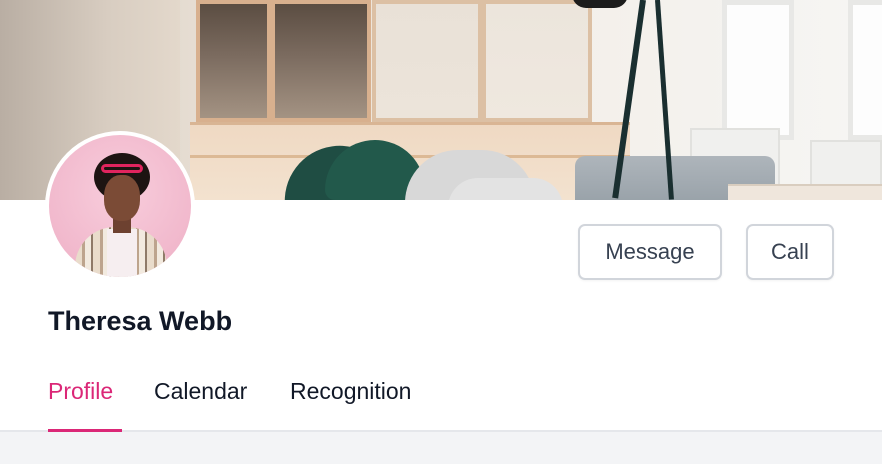 This screenshot has width=882, height=464. What do you see at coordinates (805, 192) in the screenshot?
I see `cover-table` at bounding box center [805, 192].